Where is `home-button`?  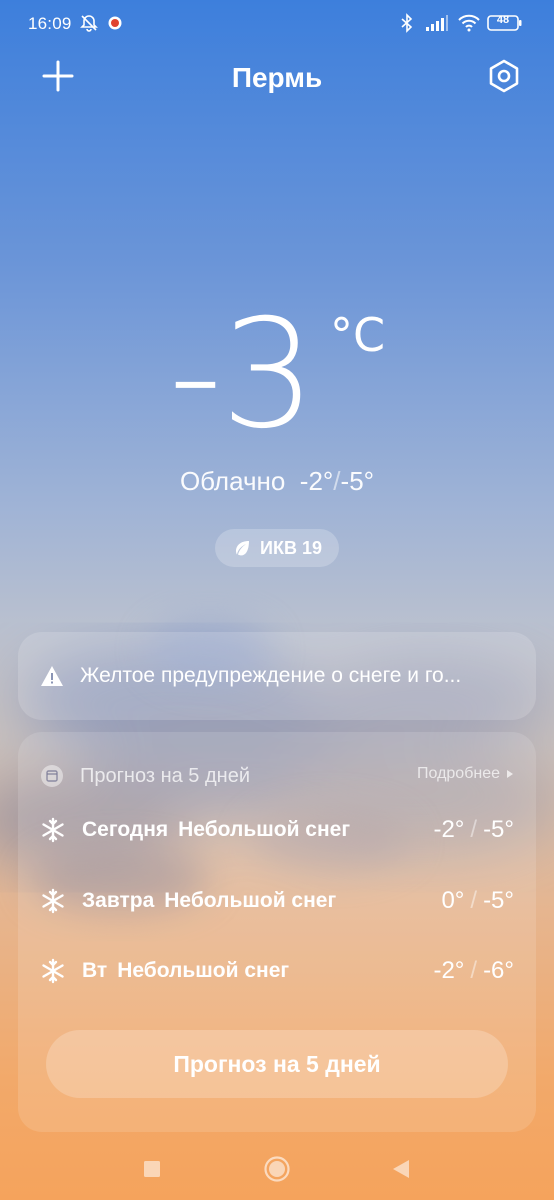 home-button is located at coordinates (277, 1169).